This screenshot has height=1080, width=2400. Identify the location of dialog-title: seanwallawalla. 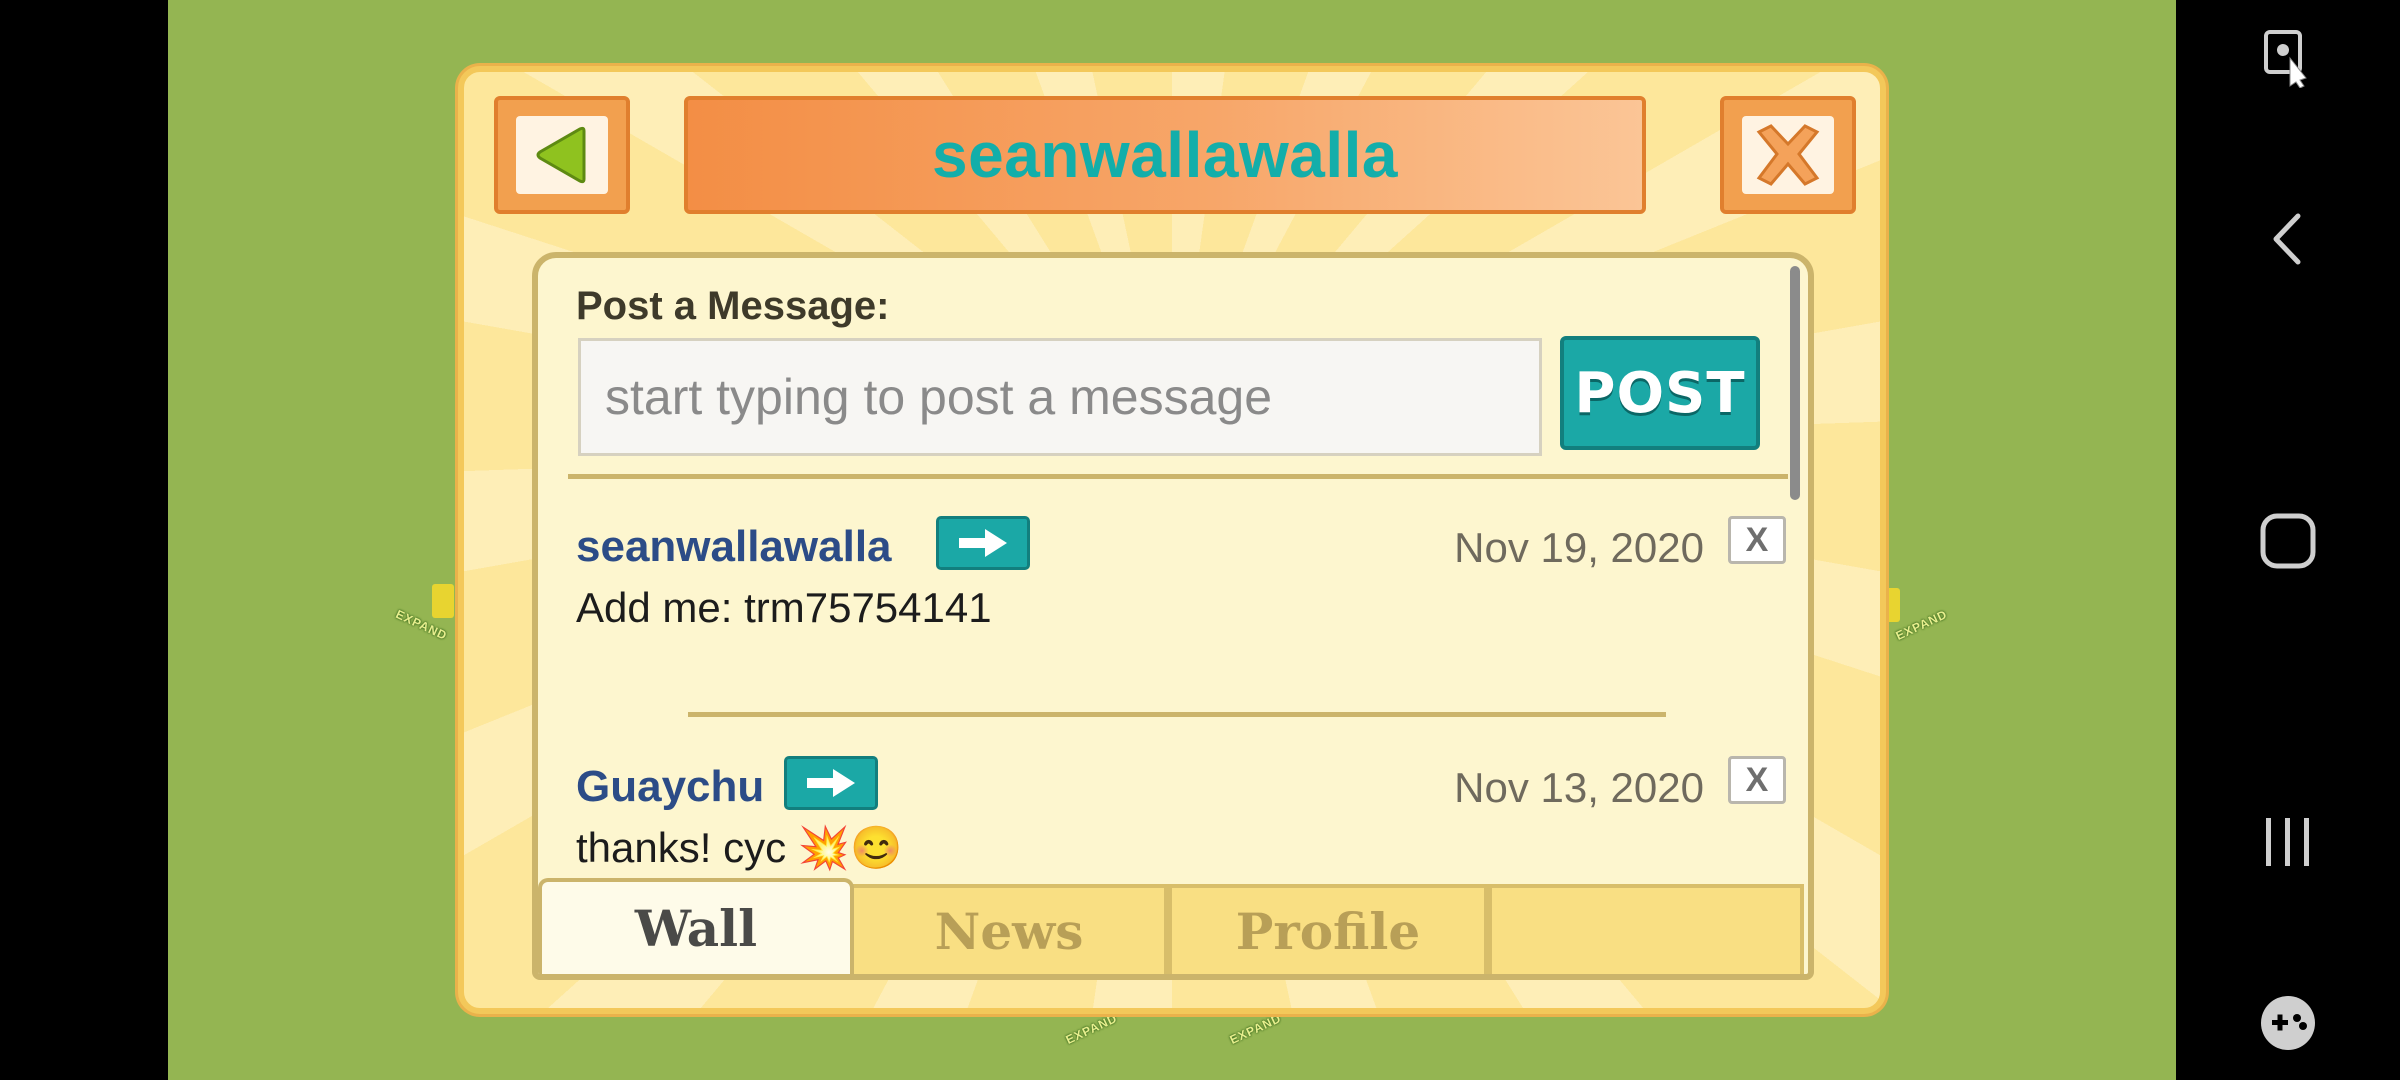
(1165, 155).